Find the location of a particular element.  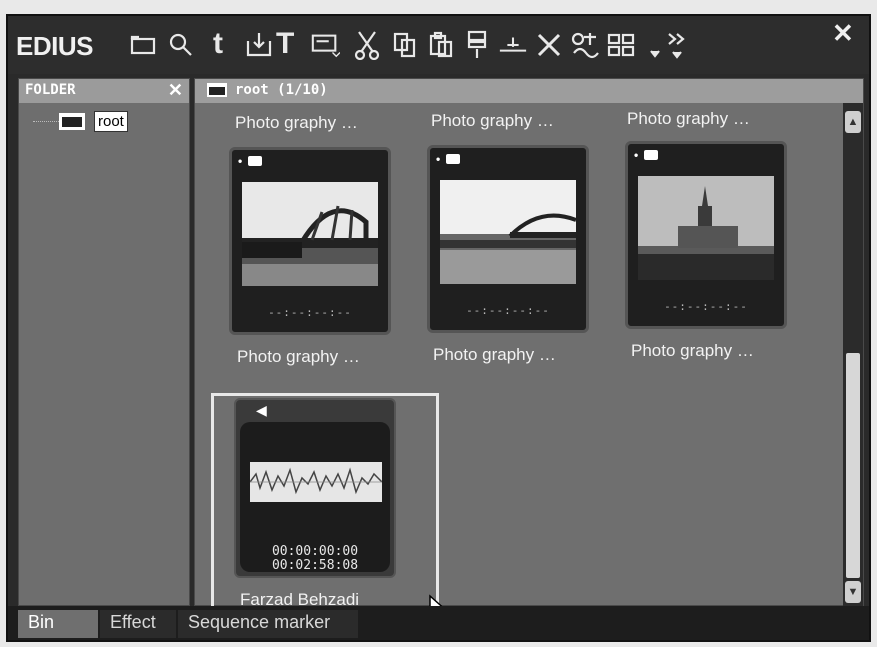

toolbar: EDIUS t T ✕ is located at coordinates (438, 45).